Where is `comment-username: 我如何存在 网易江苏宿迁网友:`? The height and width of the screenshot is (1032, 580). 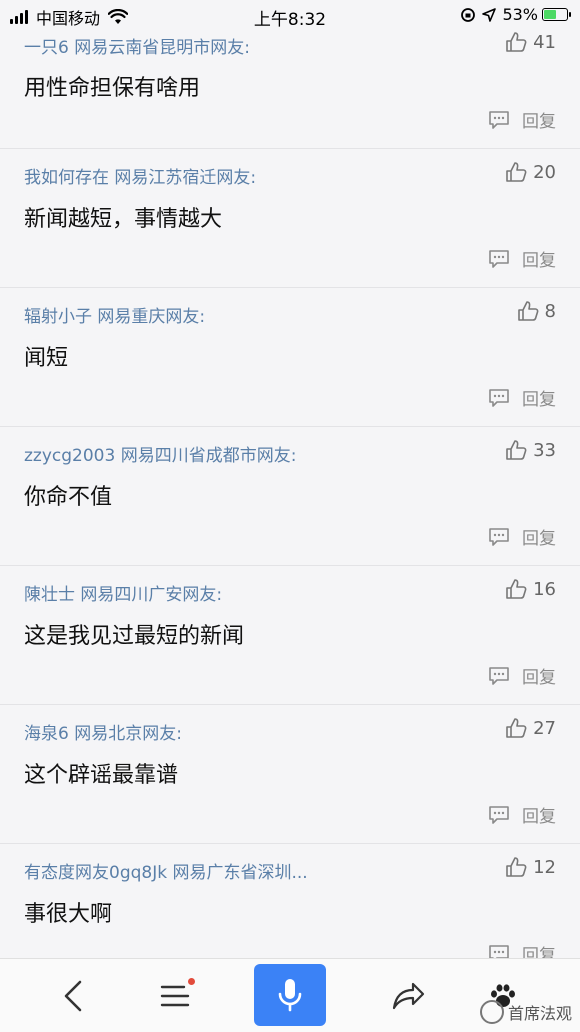
comment-username: 我如何存在 网易江苏宿迁网友: is located at coordinates (140, 175).